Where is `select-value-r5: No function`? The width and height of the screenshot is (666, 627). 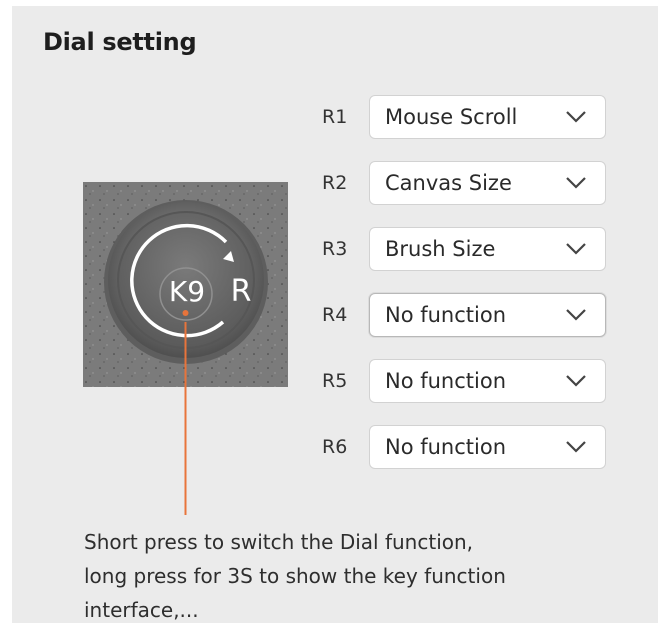 select-value-r5: No function is located at coordinates (446, 381).